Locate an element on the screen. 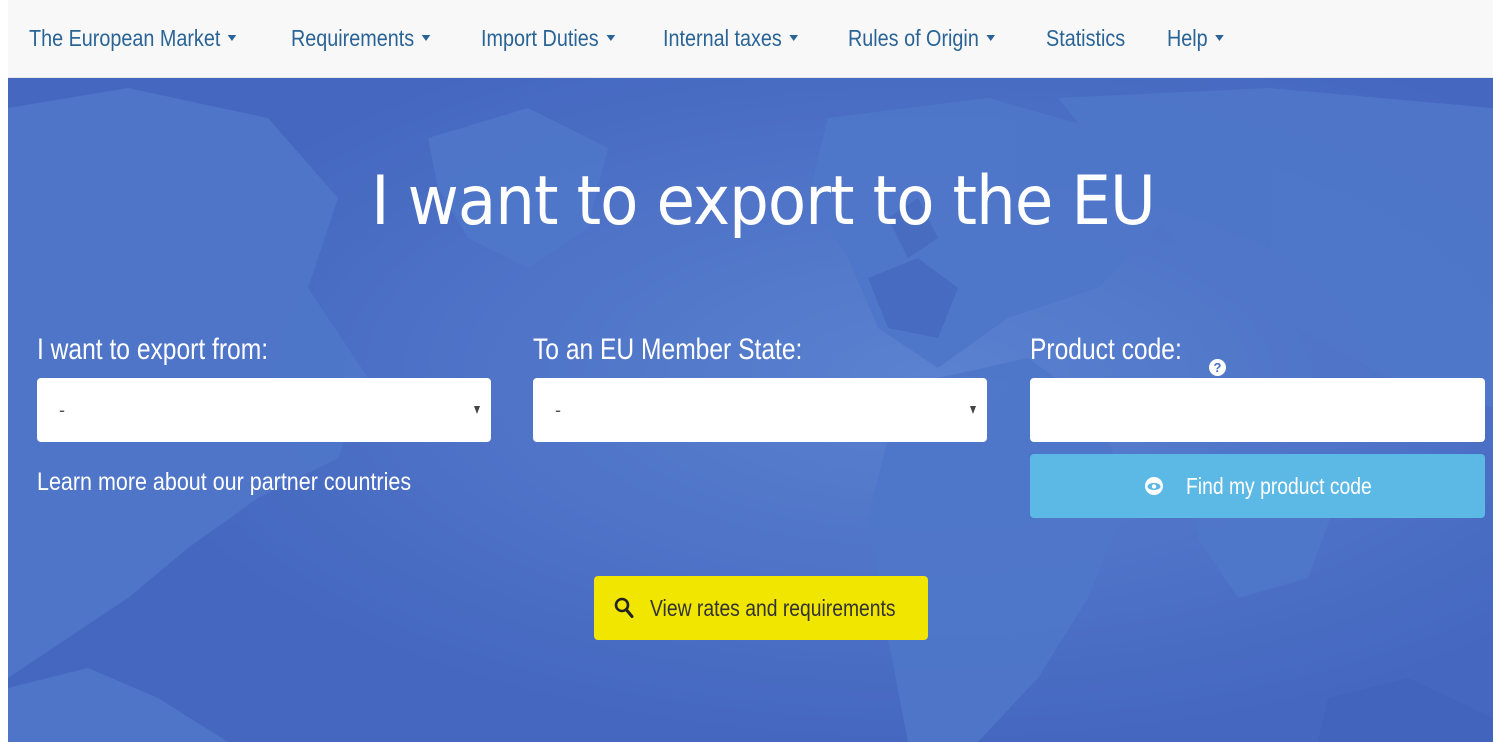 The image size is (1493, 742). nav-item-label: Internal taxes is located at coordinates (722, 38).